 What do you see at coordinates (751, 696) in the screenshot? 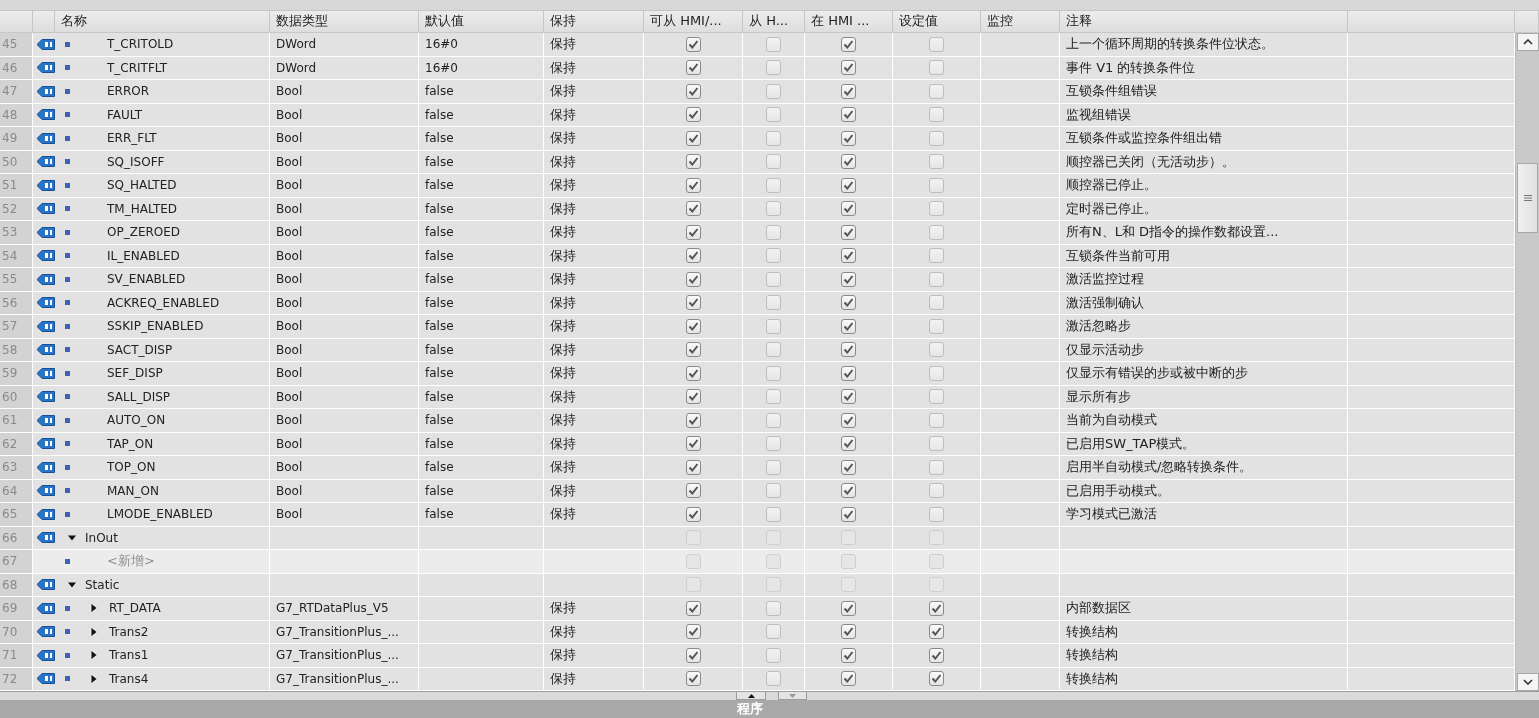
I see `splitter-up-button` at bounding box center [751, 696].